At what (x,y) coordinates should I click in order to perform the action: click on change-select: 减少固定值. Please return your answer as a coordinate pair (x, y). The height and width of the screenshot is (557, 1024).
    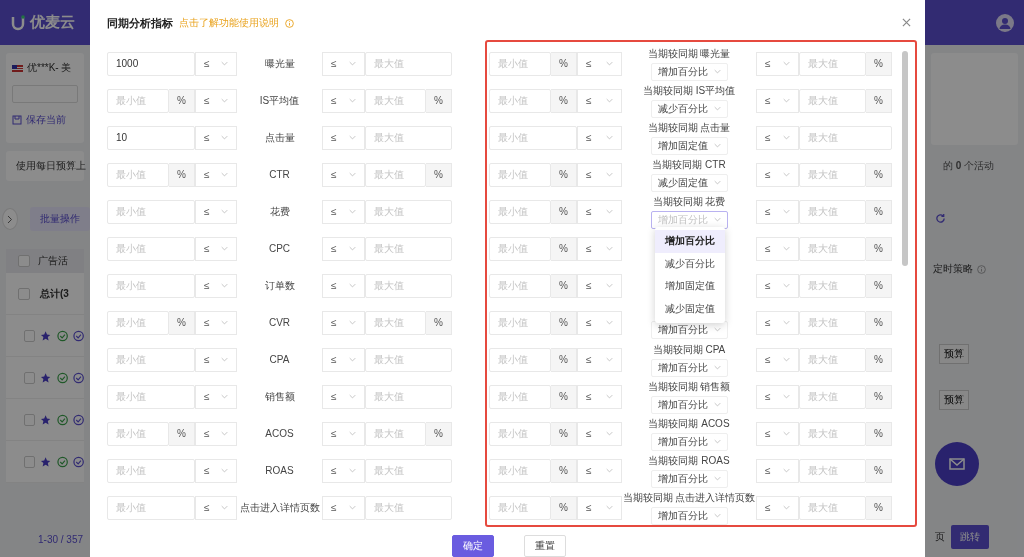
    Looking at the image, I should click on (689, 182).